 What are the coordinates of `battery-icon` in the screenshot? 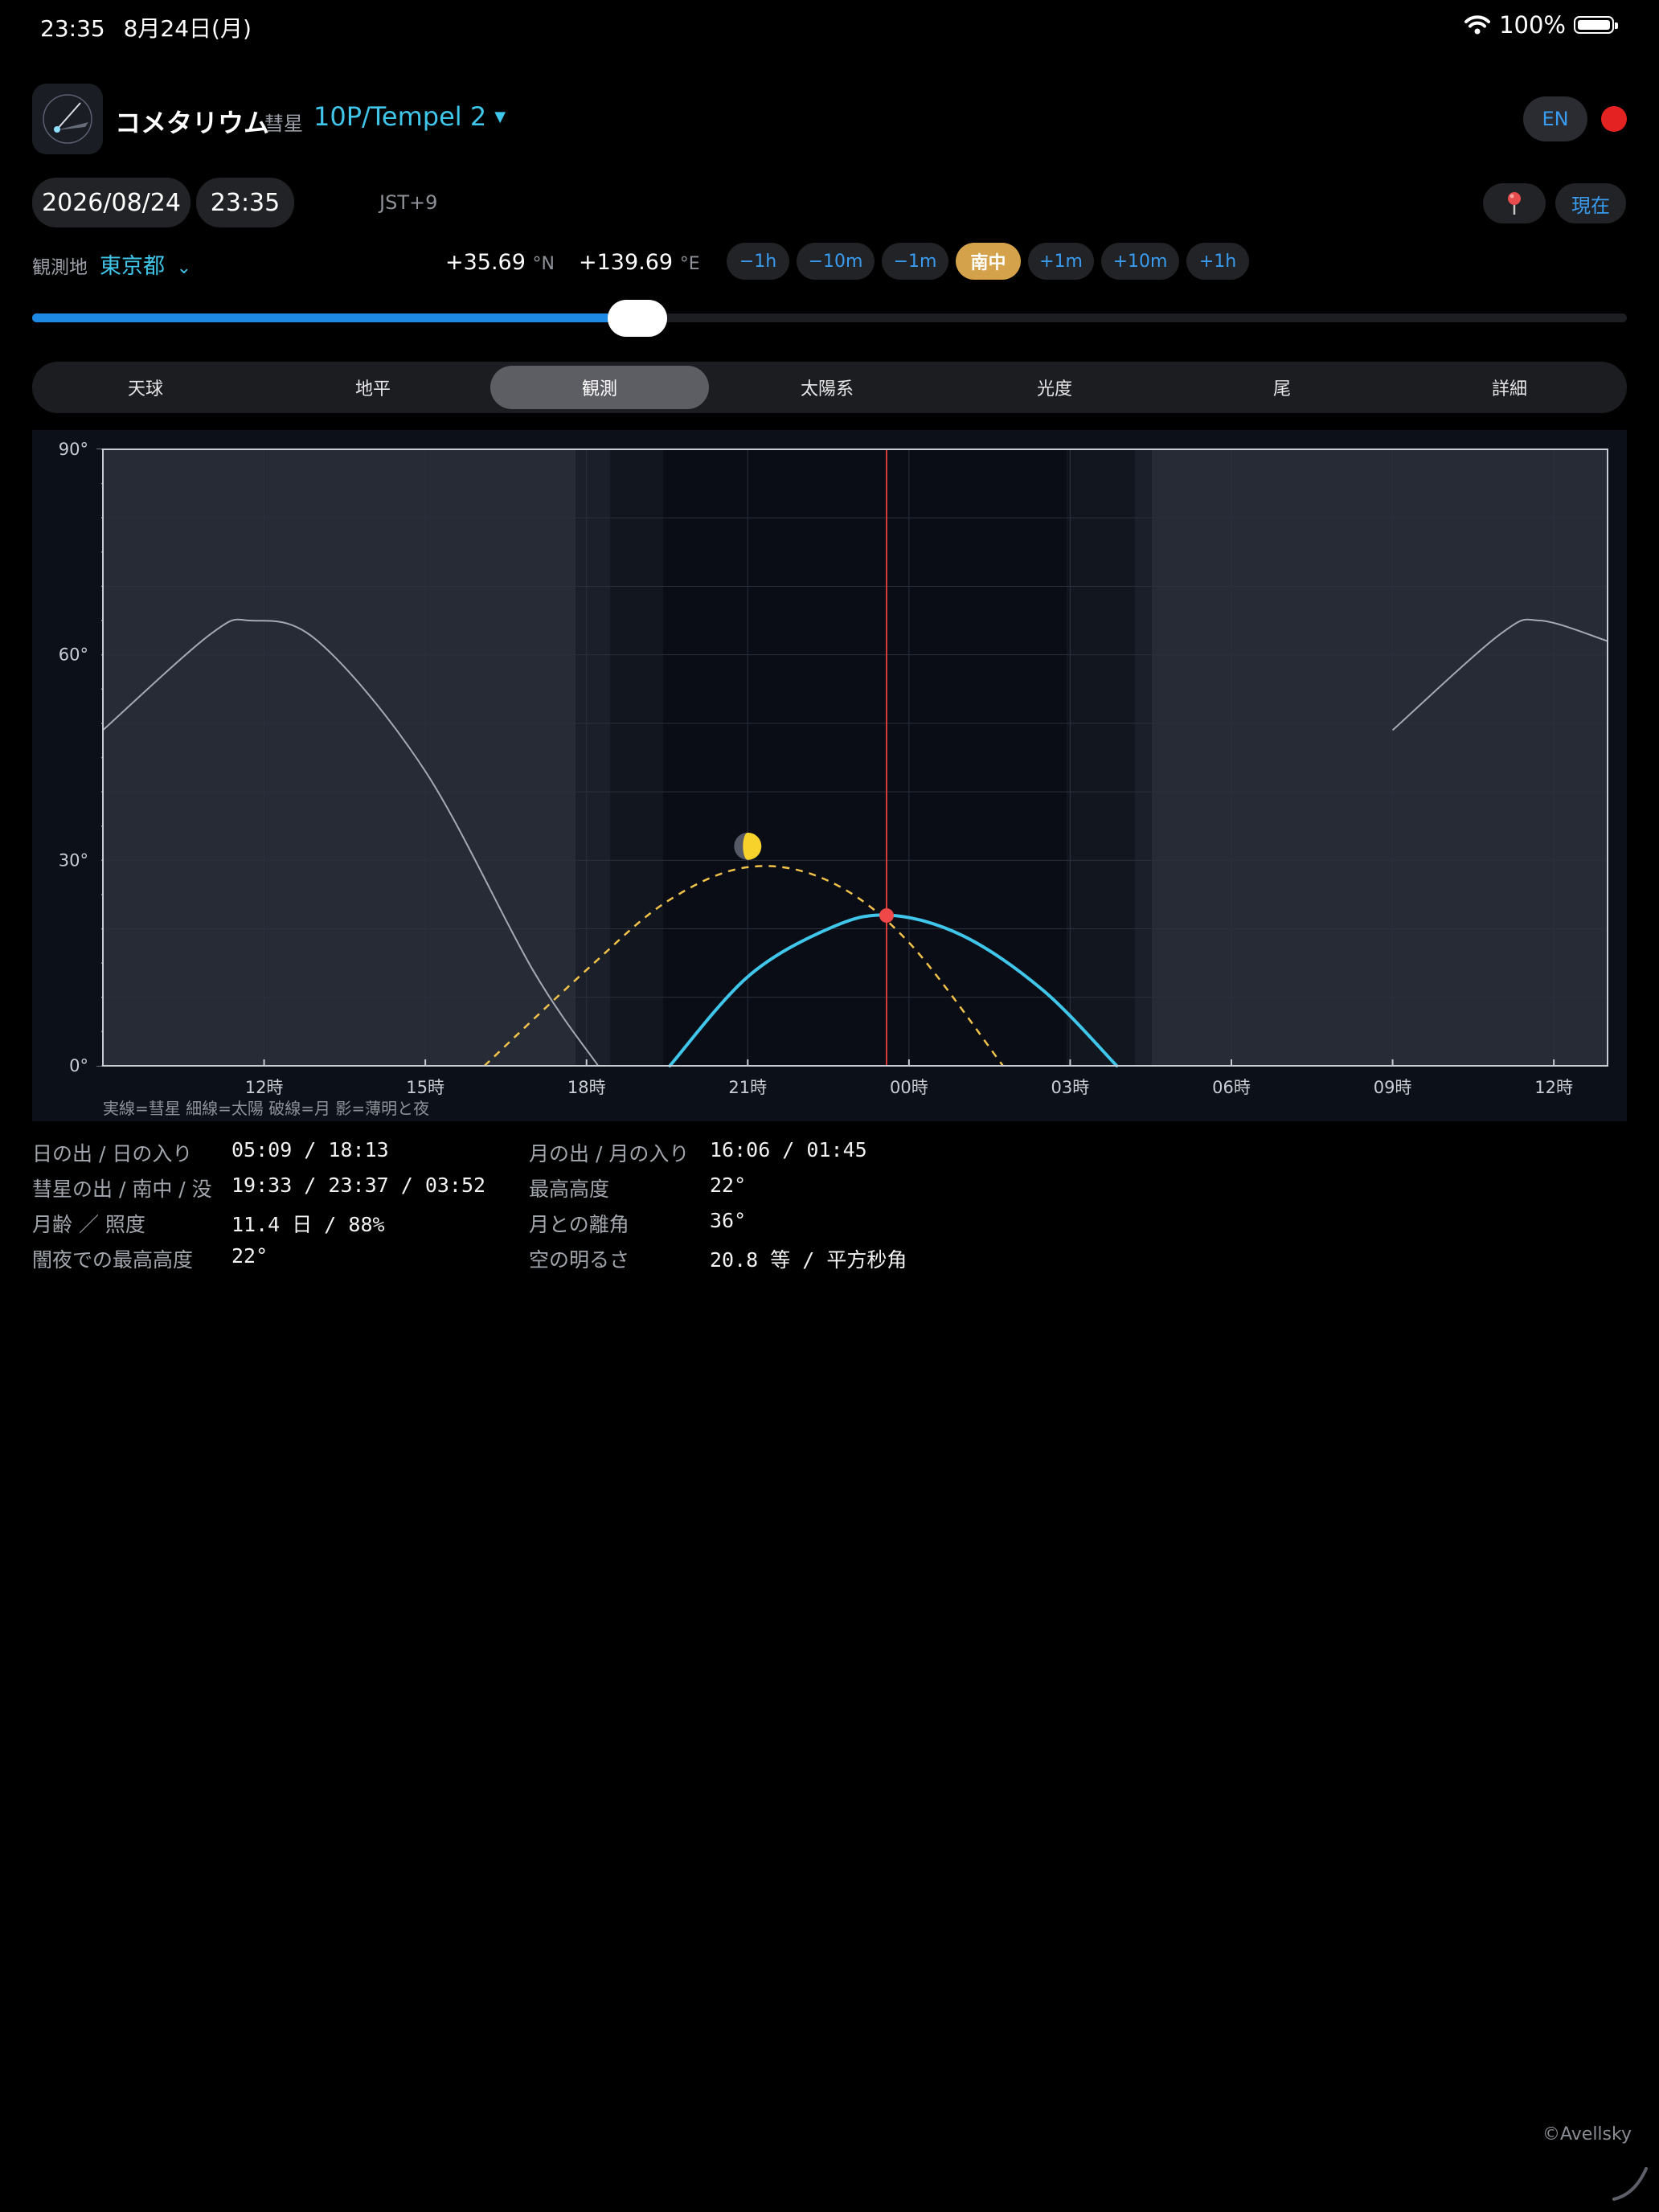 It's located at (1596, 25).